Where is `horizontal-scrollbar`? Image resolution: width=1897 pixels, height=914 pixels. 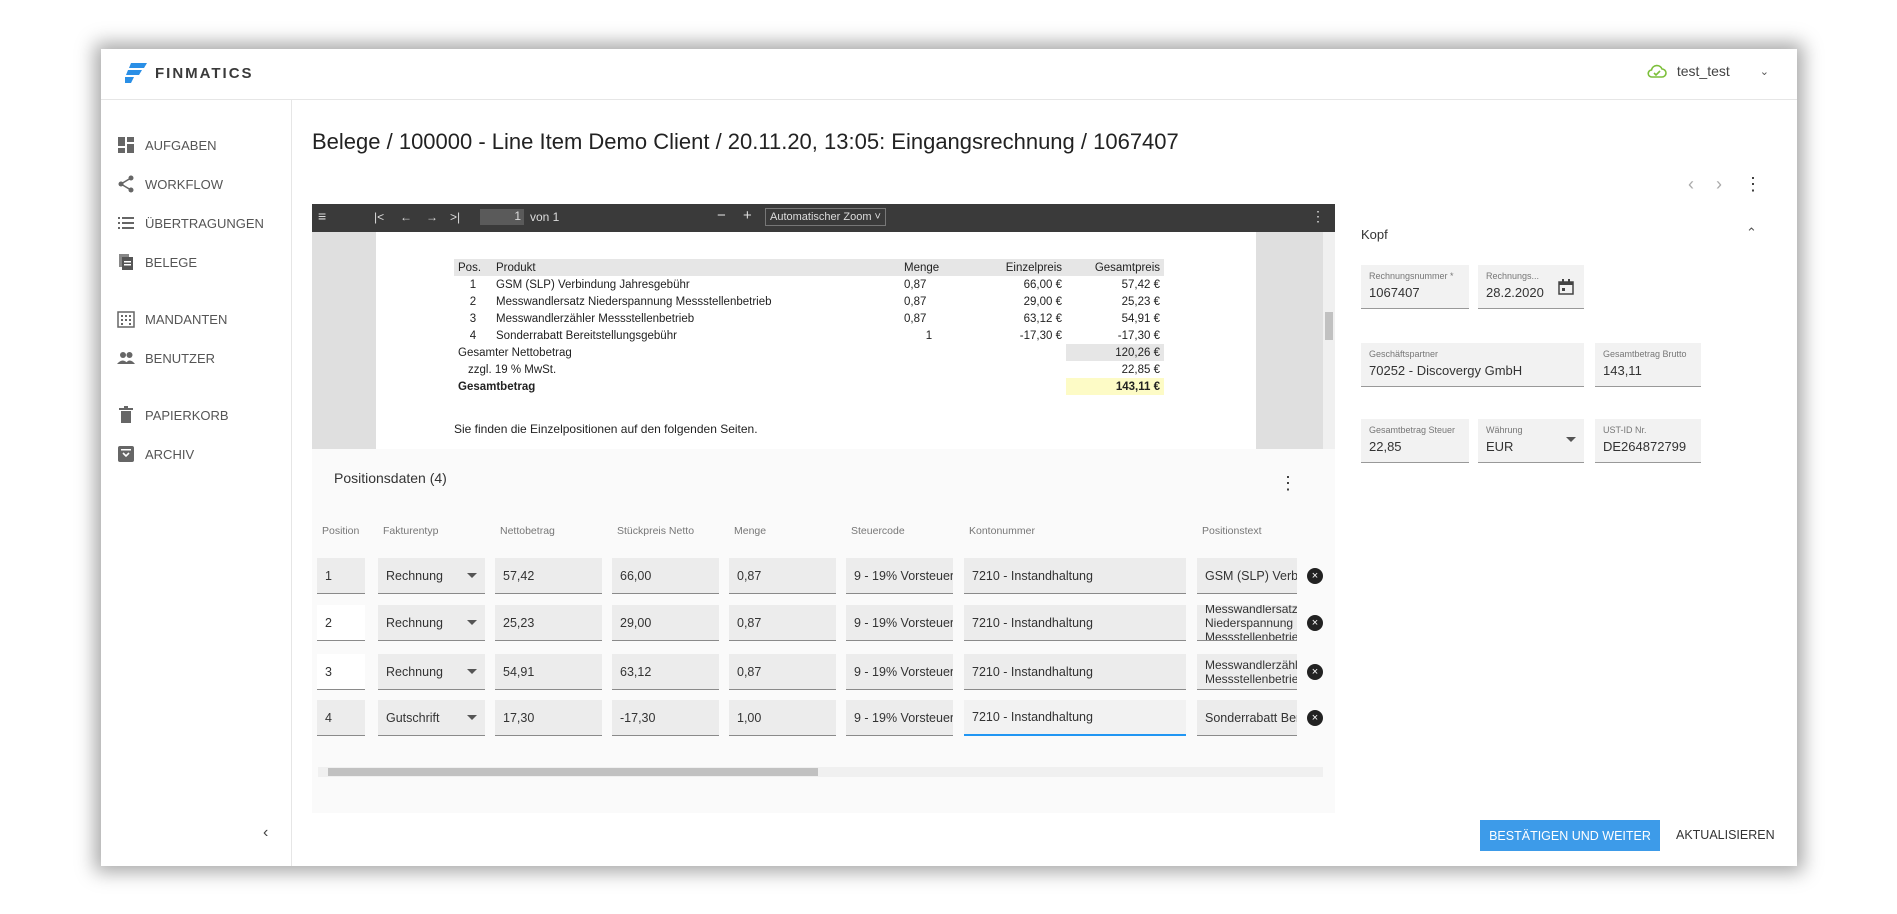 horizontal-scrollbar is located at coordinates (820, 772).